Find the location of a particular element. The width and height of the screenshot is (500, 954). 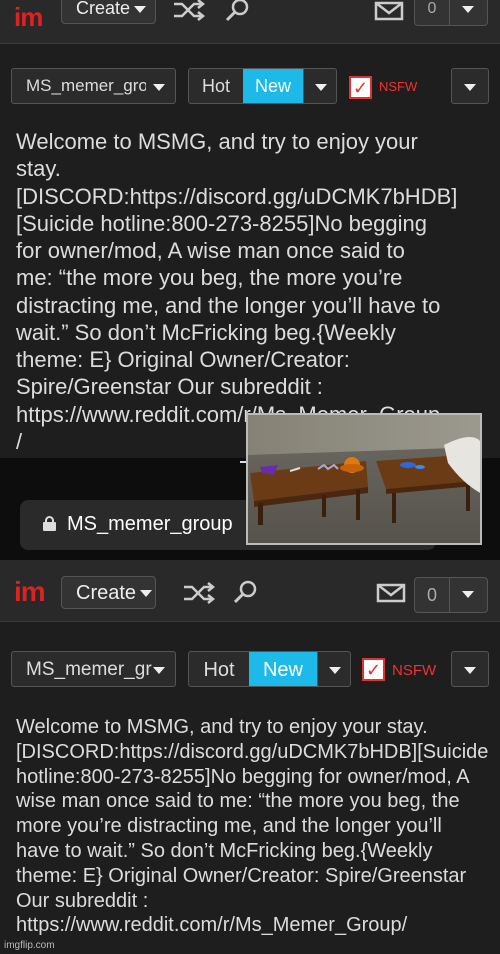

description-line: stay. is located at coordinates (38, 169).